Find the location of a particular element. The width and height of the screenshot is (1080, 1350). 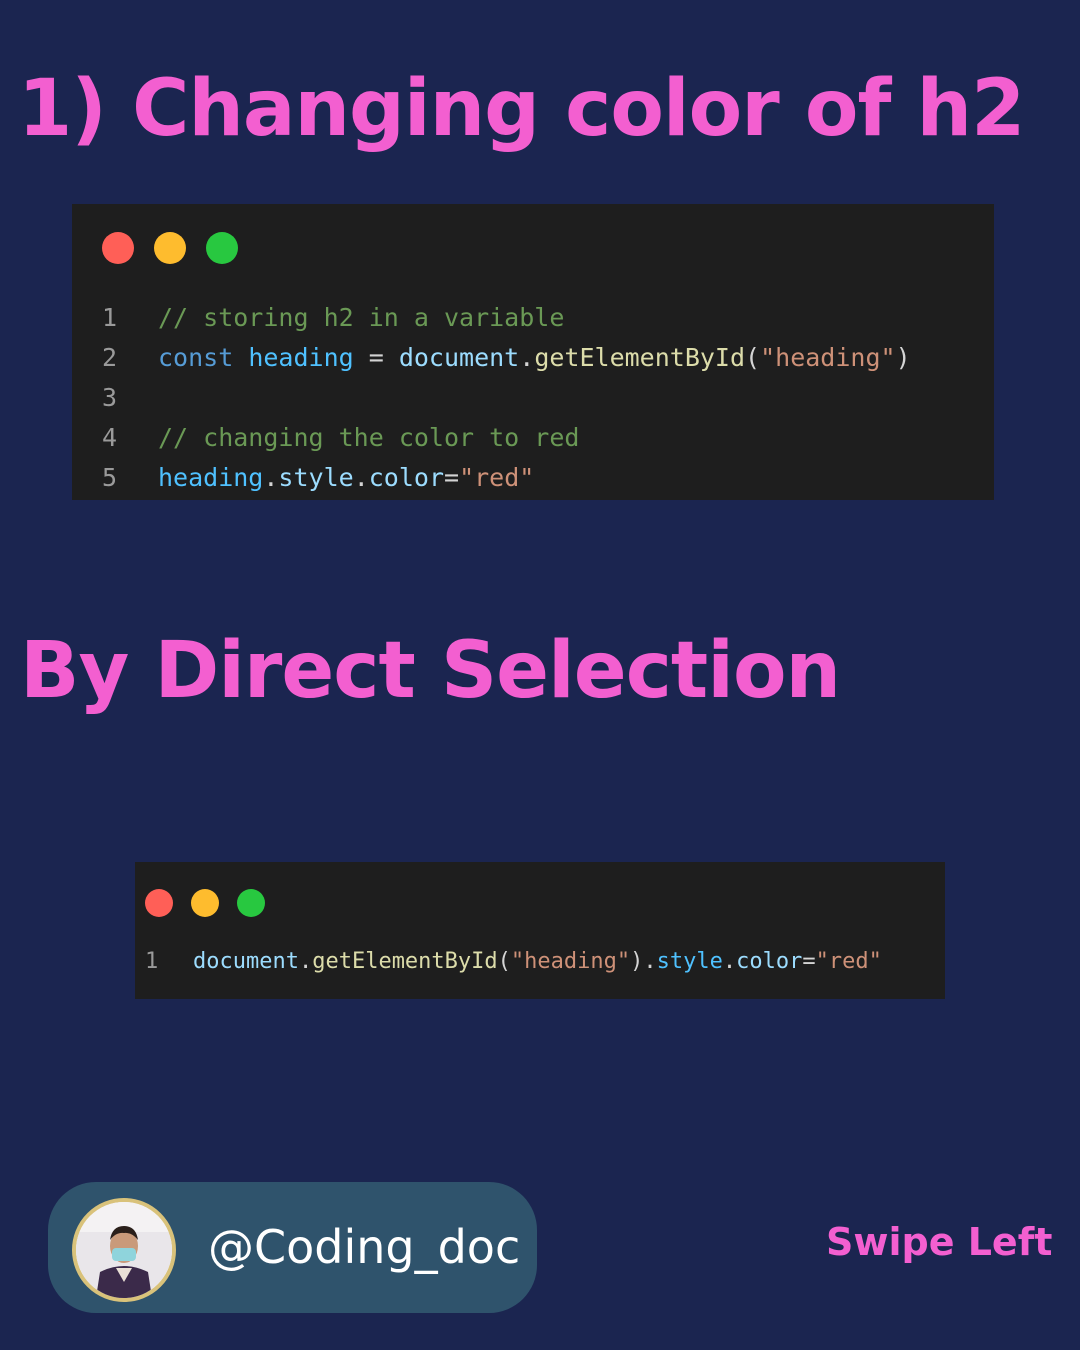

profile-handle: @Coding_doc is located at coordinates (364, 1247).